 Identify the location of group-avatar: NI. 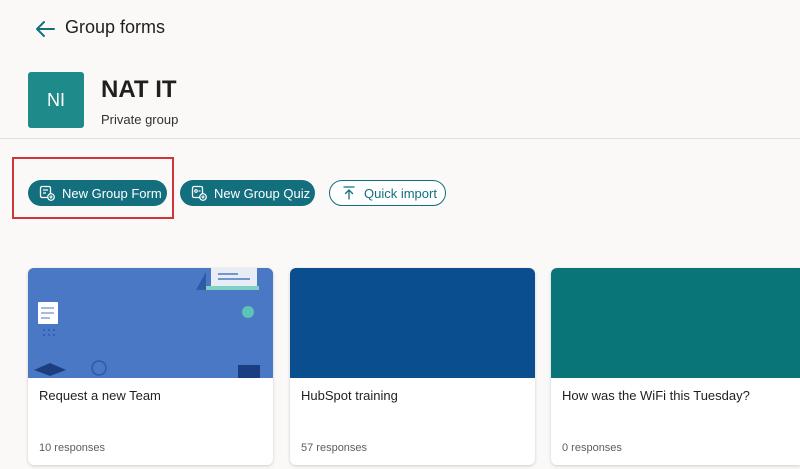
(56, 100).